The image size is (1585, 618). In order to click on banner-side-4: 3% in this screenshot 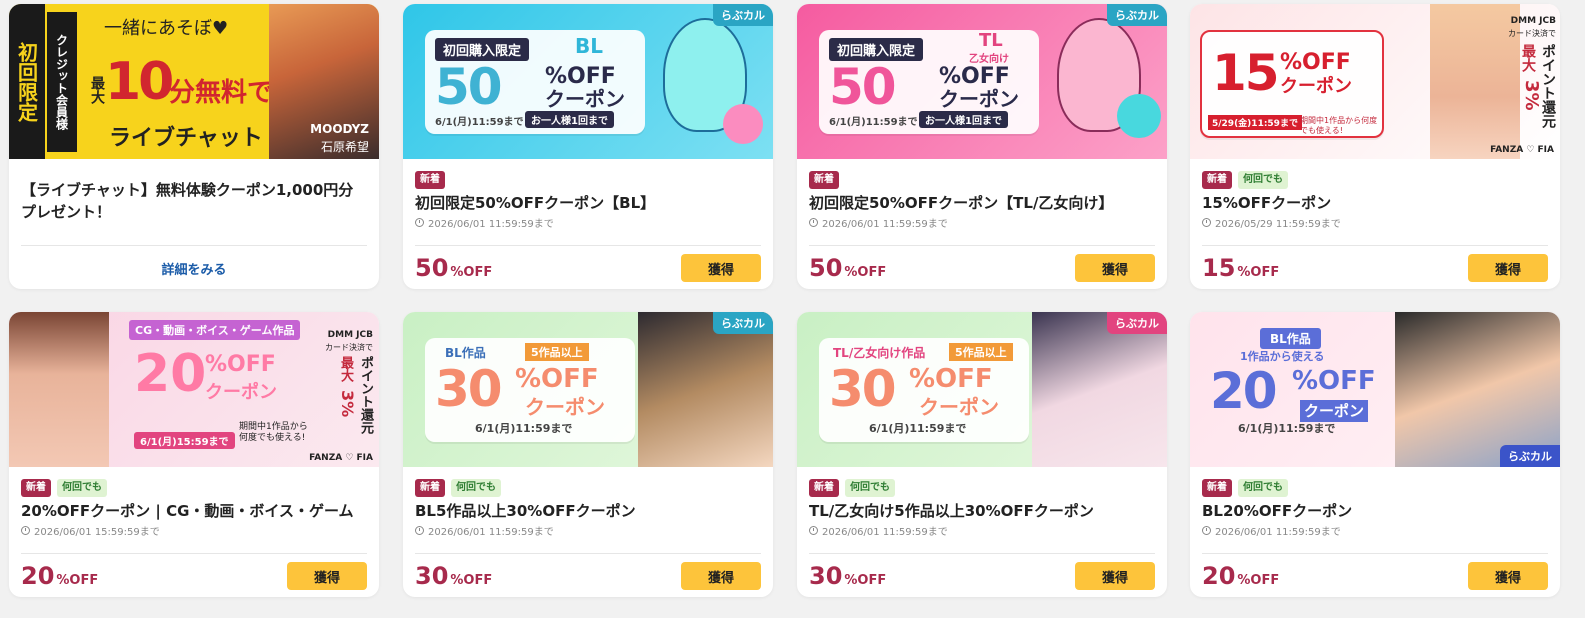, I will do `click(347, 404)`.